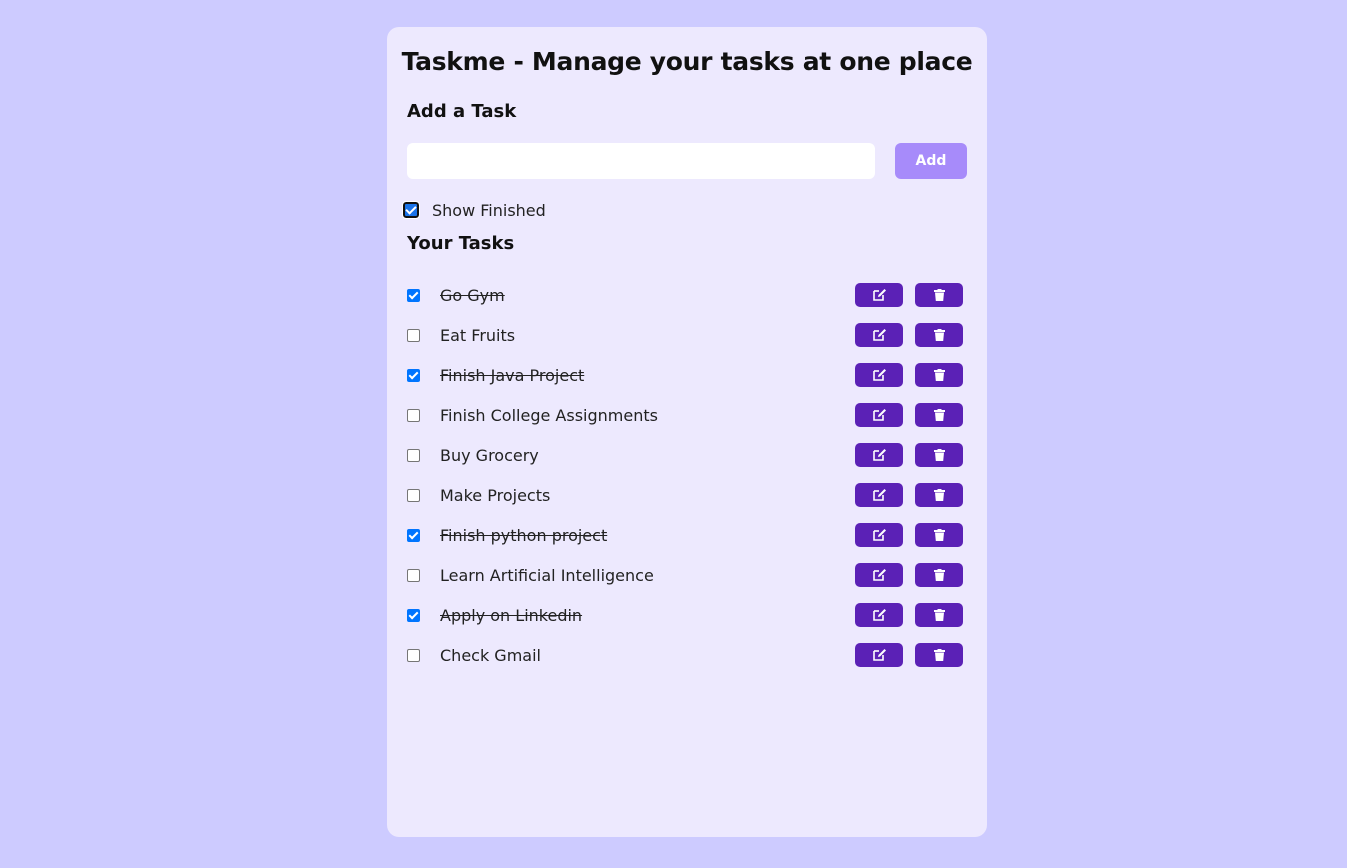  Describe the element at coordinates (687, 455) in the screenshot. I see `task-row: Buy Grocery` at that location.